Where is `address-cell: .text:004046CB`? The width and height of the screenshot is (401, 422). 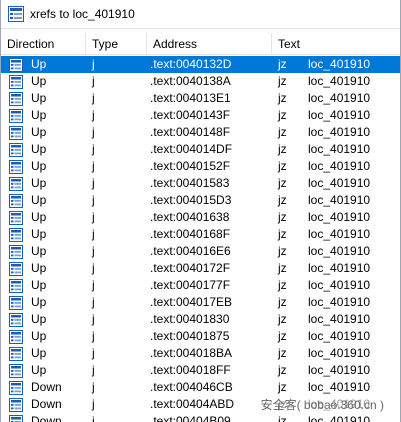
address-cell: .text:004046CB is located at coordinates (191, 387).